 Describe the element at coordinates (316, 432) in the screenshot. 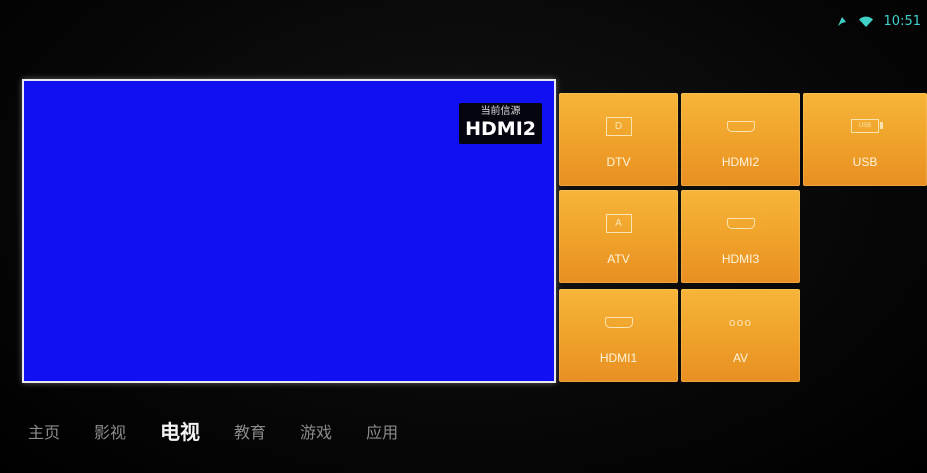

I see `nav-item-games: 游戏` at that location.